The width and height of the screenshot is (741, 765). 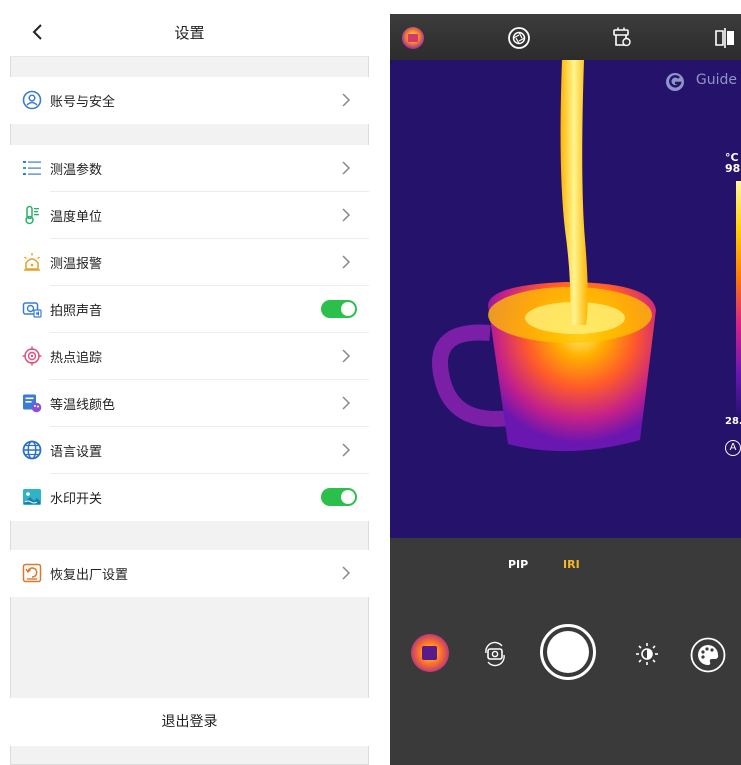 What do you see at coordinates (89, 575) in the screenshot?
I see `settings-row-label: 恢复出厂设置` at bounding box center [89, 575].